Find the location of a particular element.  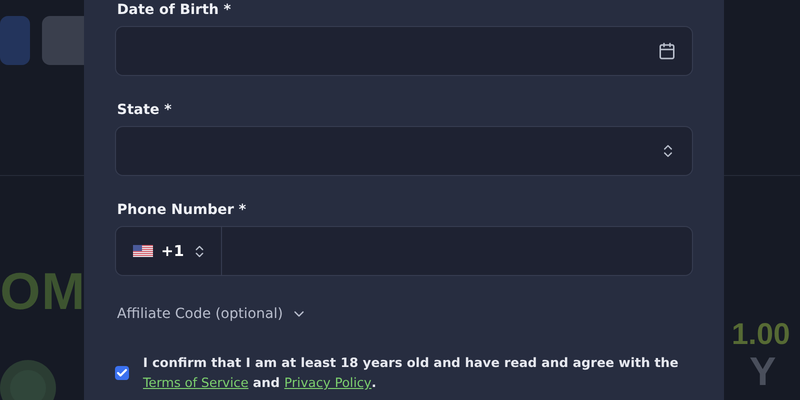

affiliate-toggle: Affiliate Code (optional) is located at coordinates (212, 314).